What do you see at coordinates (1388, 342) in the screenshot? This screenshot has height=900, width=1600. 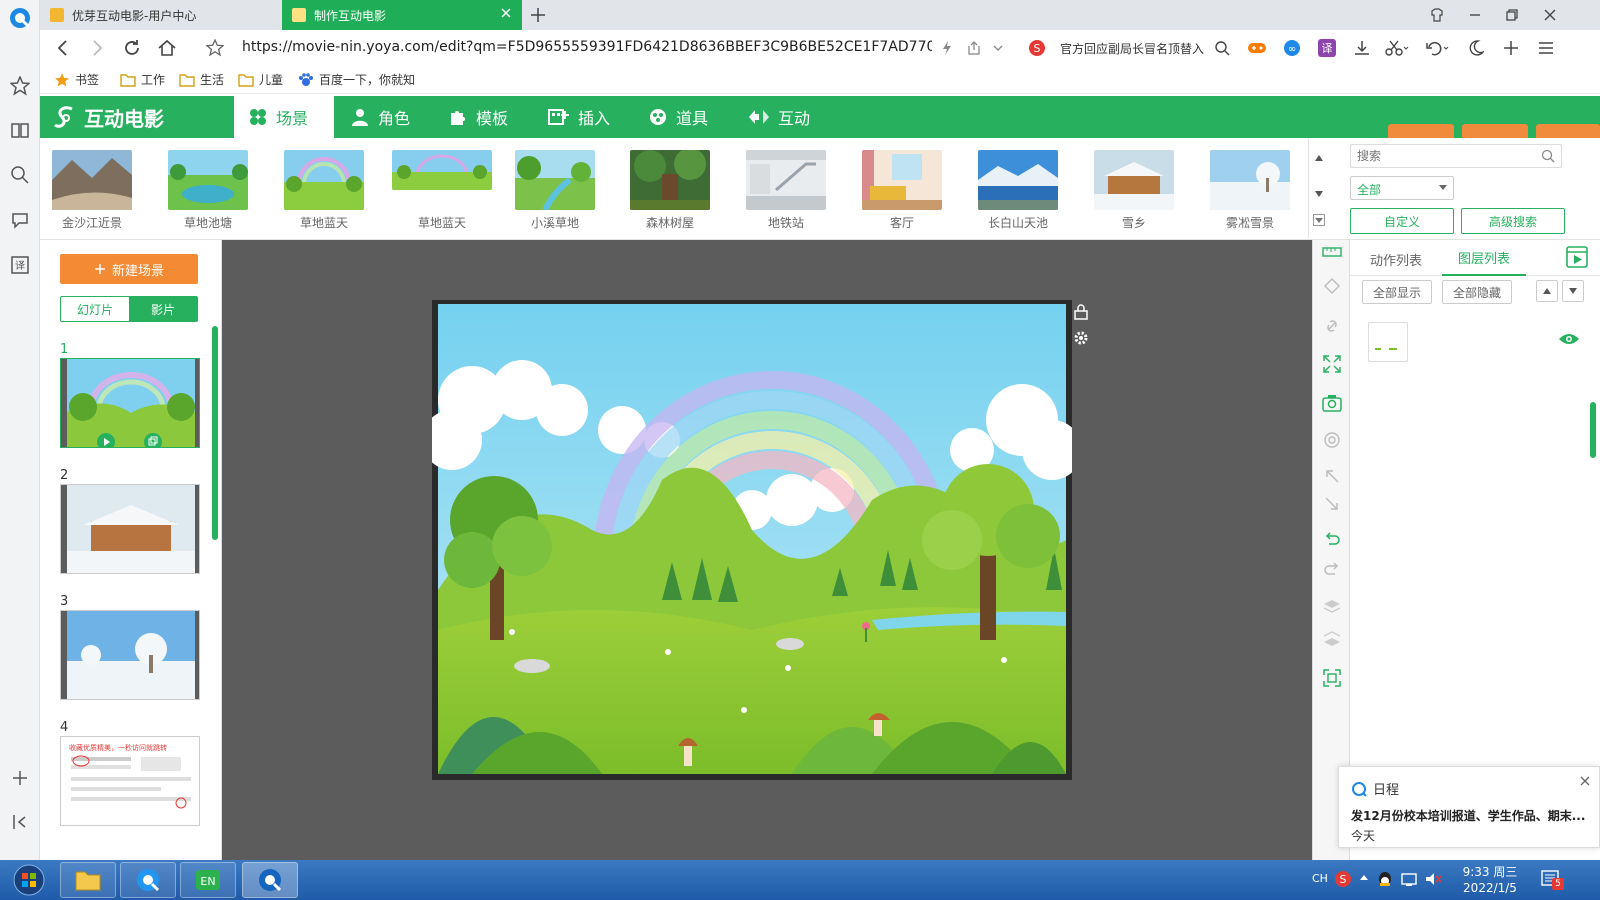 I see `layer-thumbnail` at bounding box center [1388, 342].